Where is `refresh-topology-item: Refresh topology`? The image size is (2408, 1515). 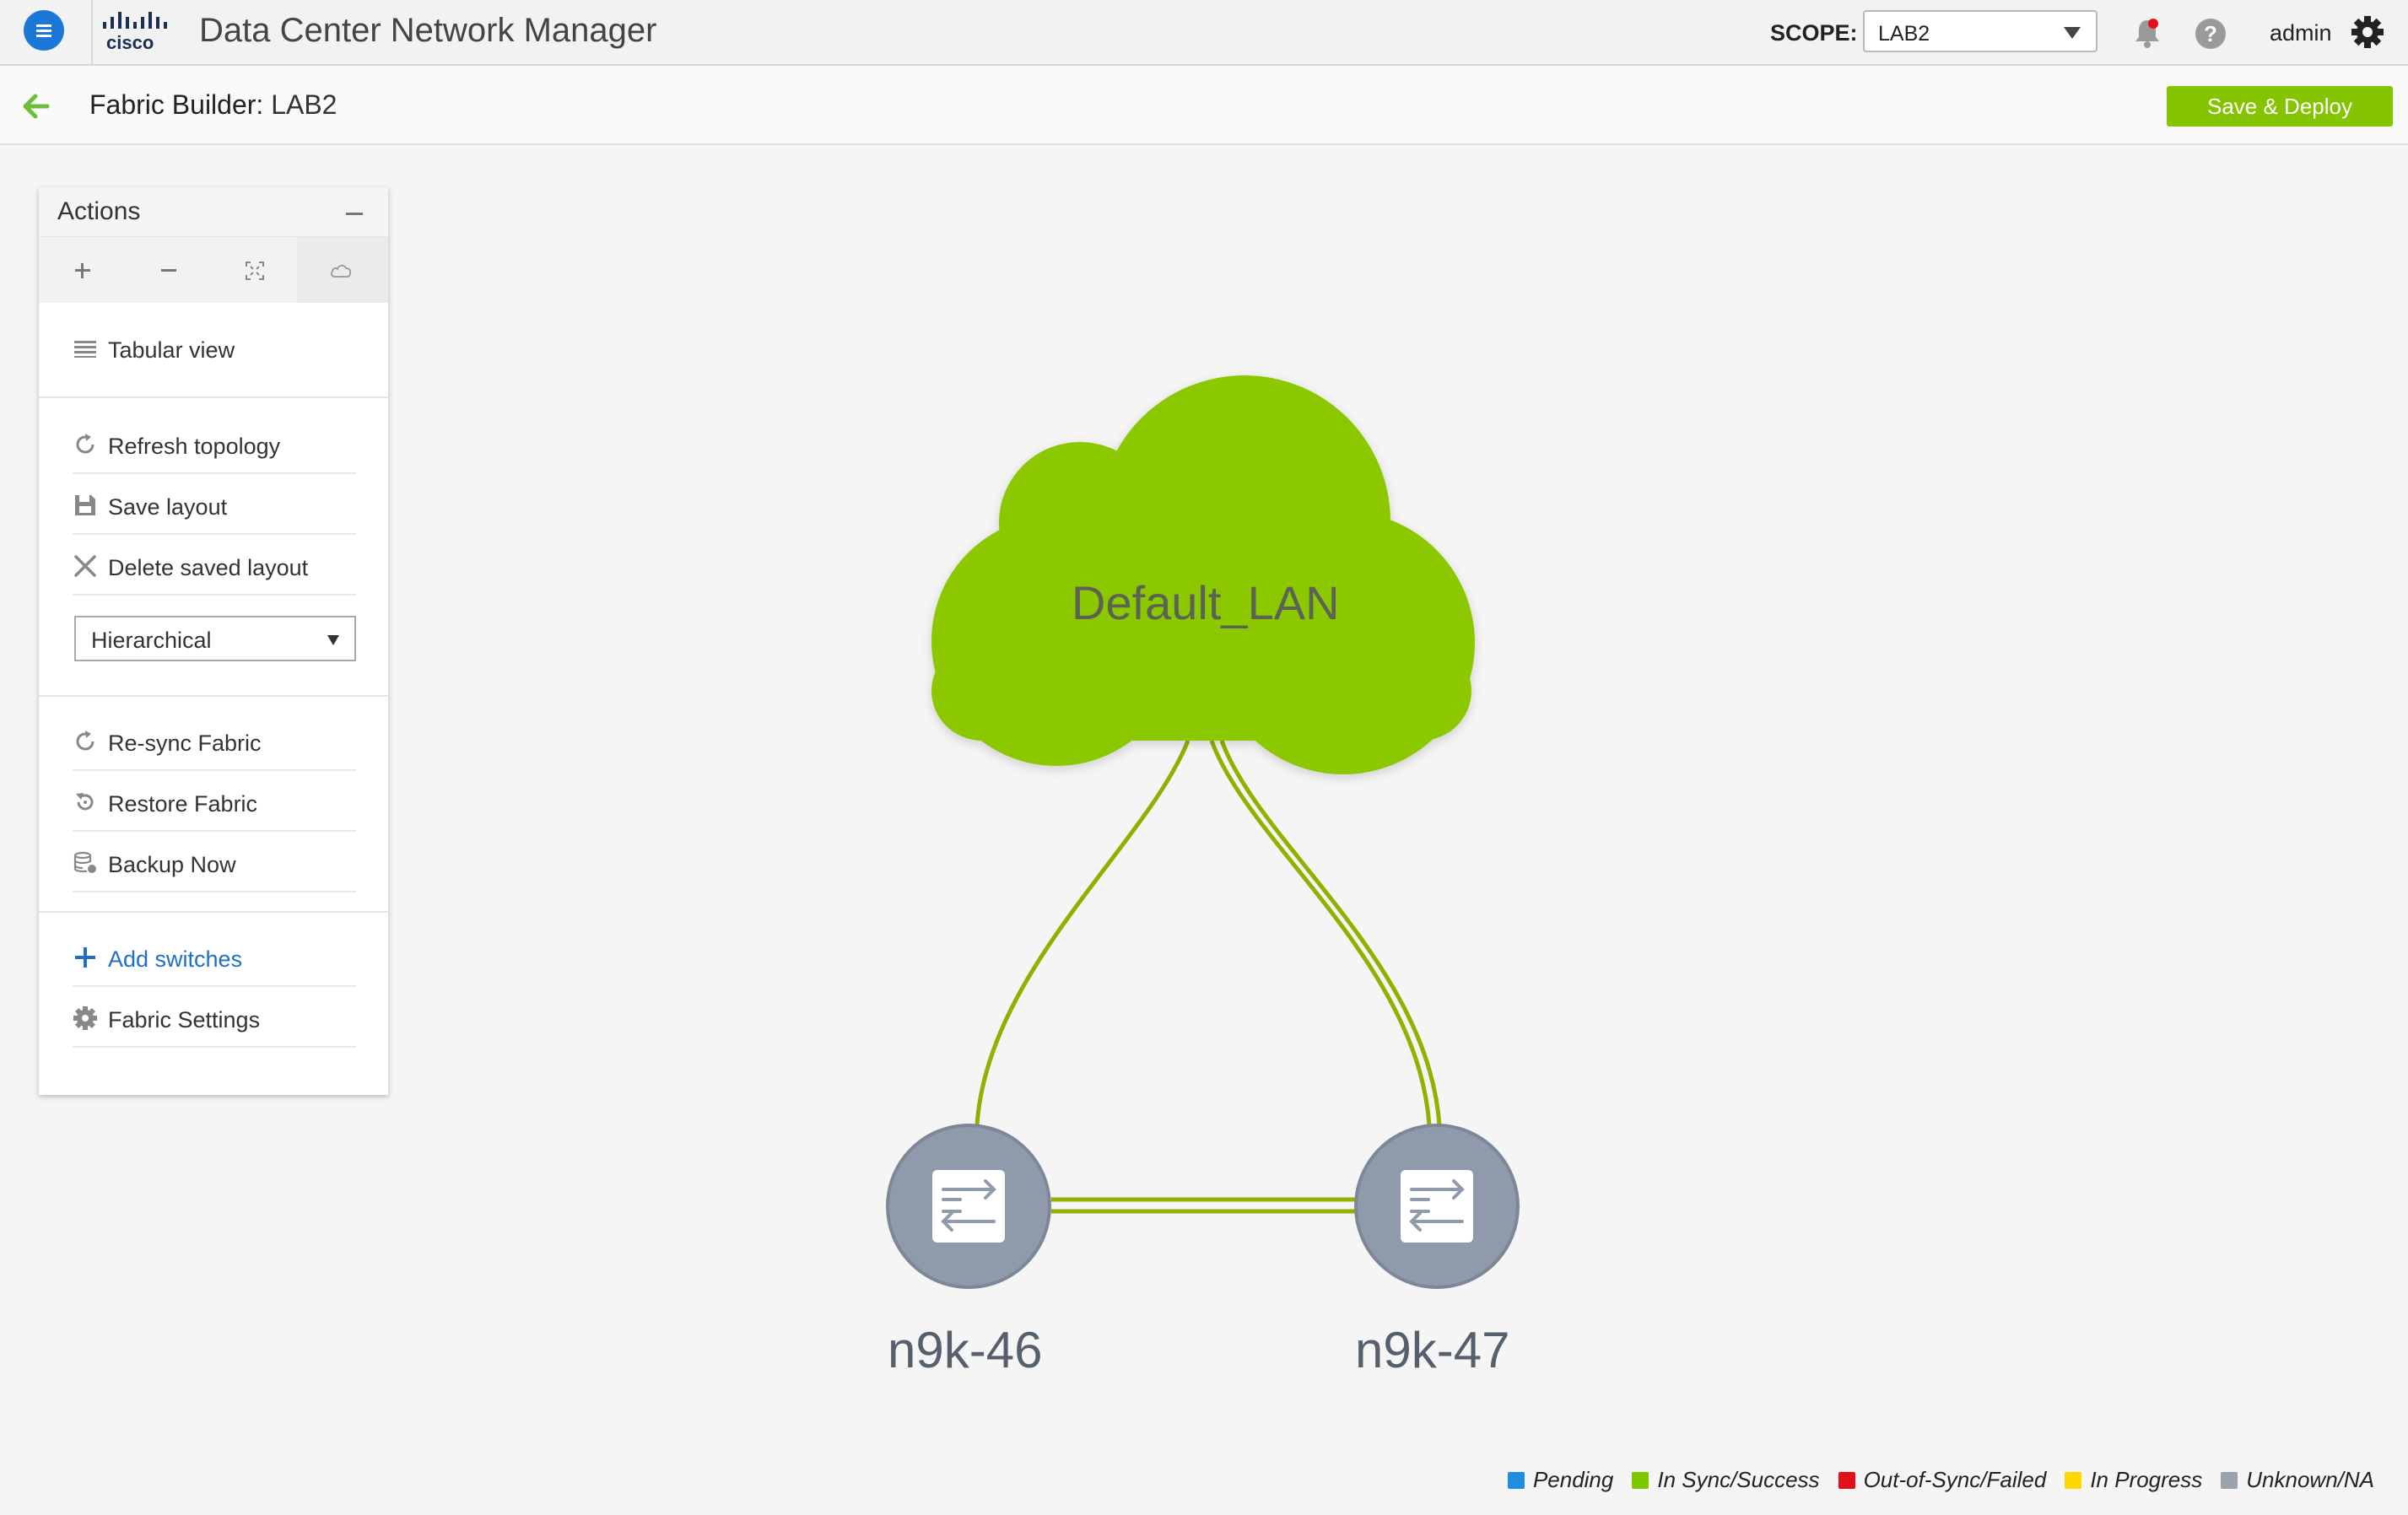 refresh-topology-item: Refresh topology is located at coordinates (215, 444).